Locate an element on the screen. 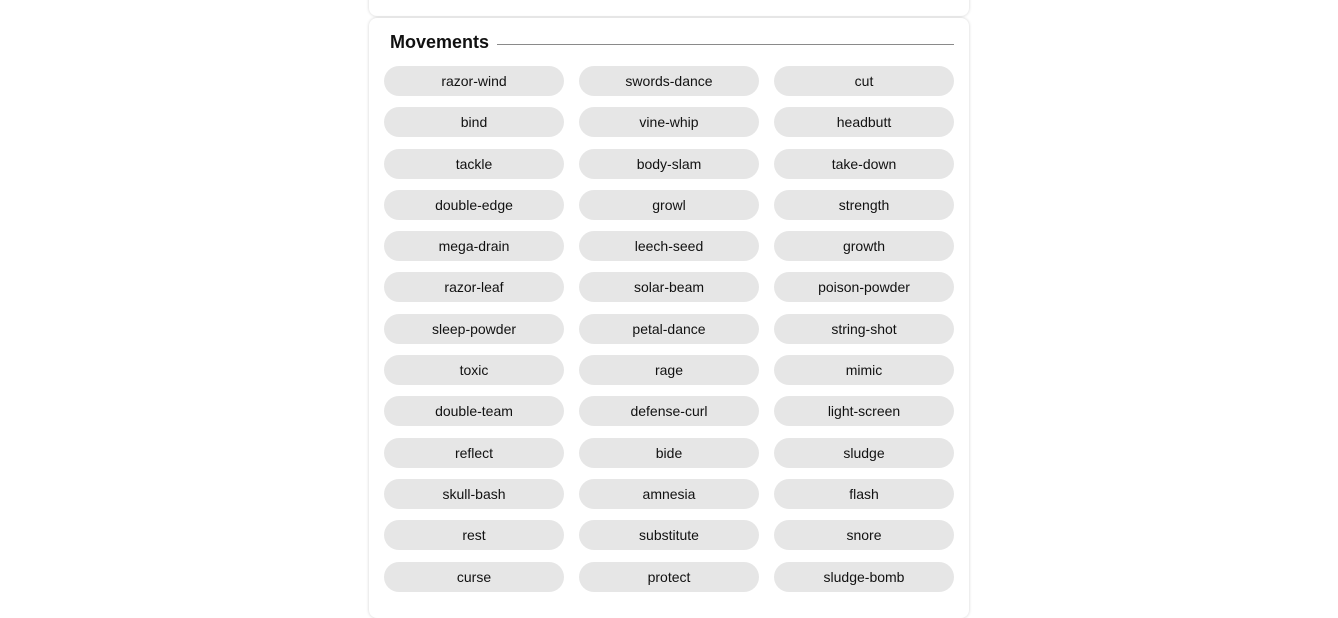 This screenshot has width=1338, height=618. move-pill-light-screen: light-screen is located at coordinates (864, 411).